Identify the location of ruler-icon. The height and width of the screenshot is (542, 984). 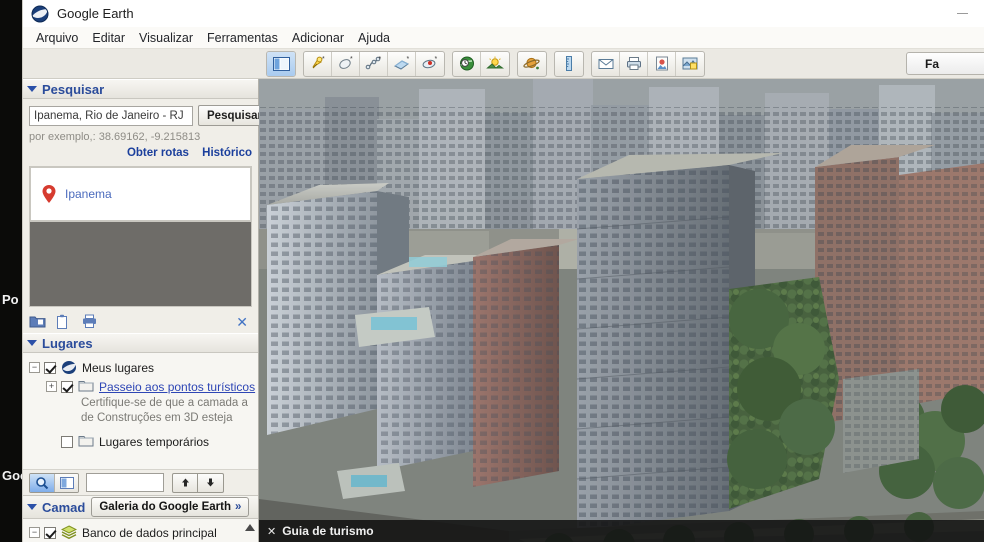
(569, 63).